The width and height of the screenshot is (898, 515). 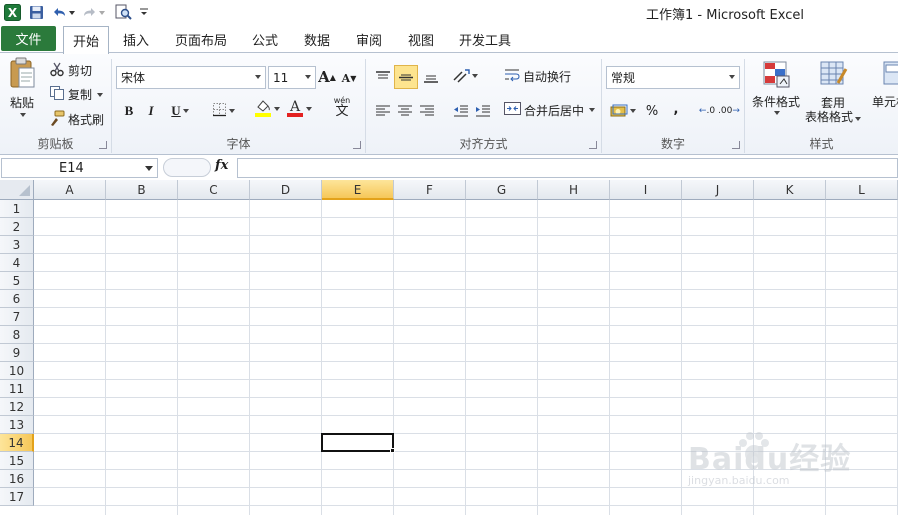 I want to click on row-header-7: 7, so click(x=17, y=317).